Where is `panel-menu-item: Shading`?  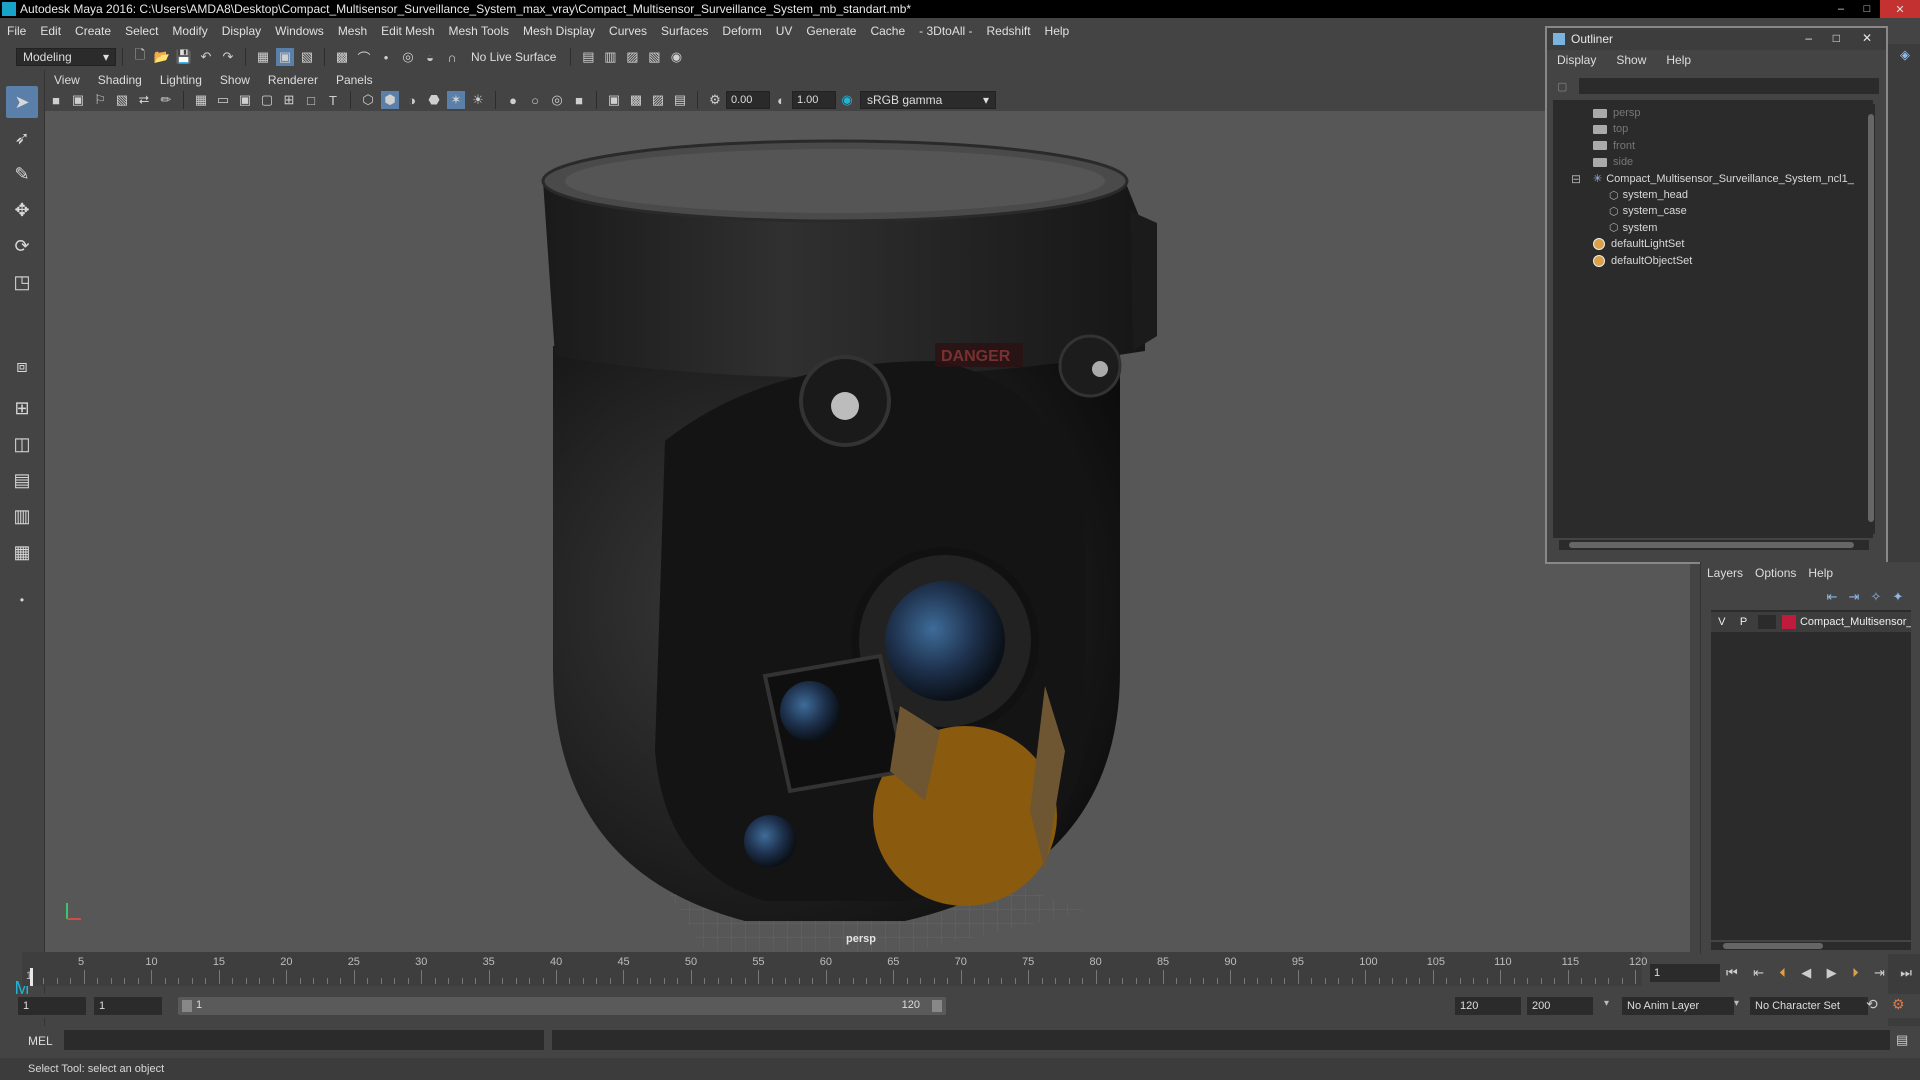
panel-menu-item: Shading is located at coordinates (120, 80).